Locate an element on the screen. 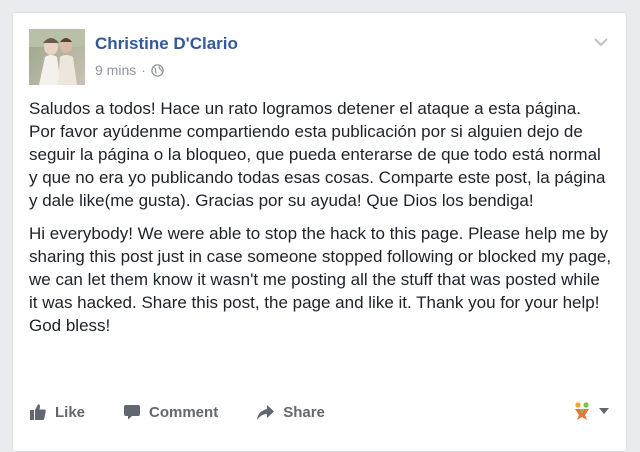  comment-button: Comment is located at coordinates (170, 412).